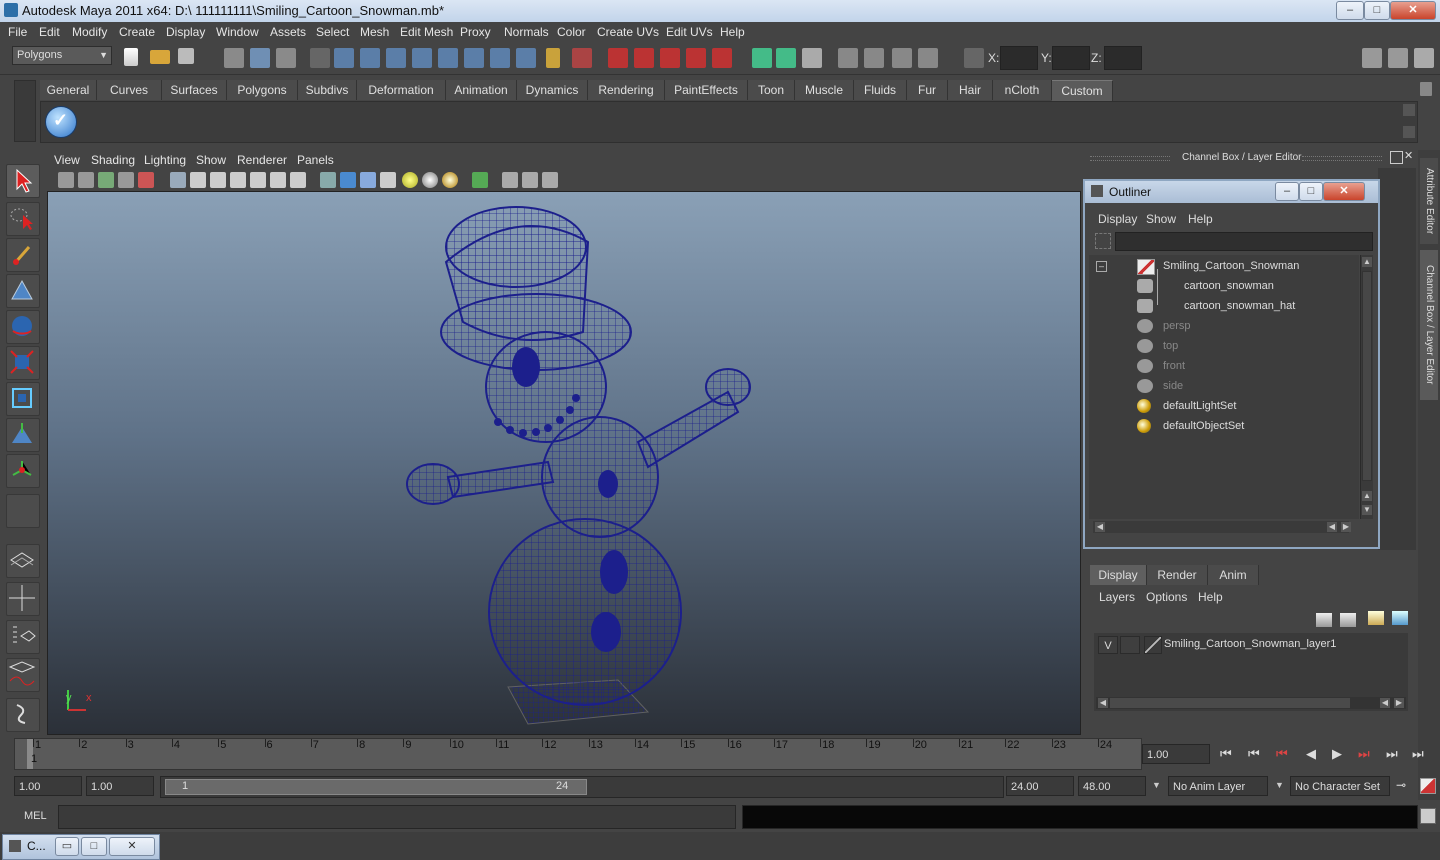  I want to click on single-pane-layout-icon, so click(23, 561).